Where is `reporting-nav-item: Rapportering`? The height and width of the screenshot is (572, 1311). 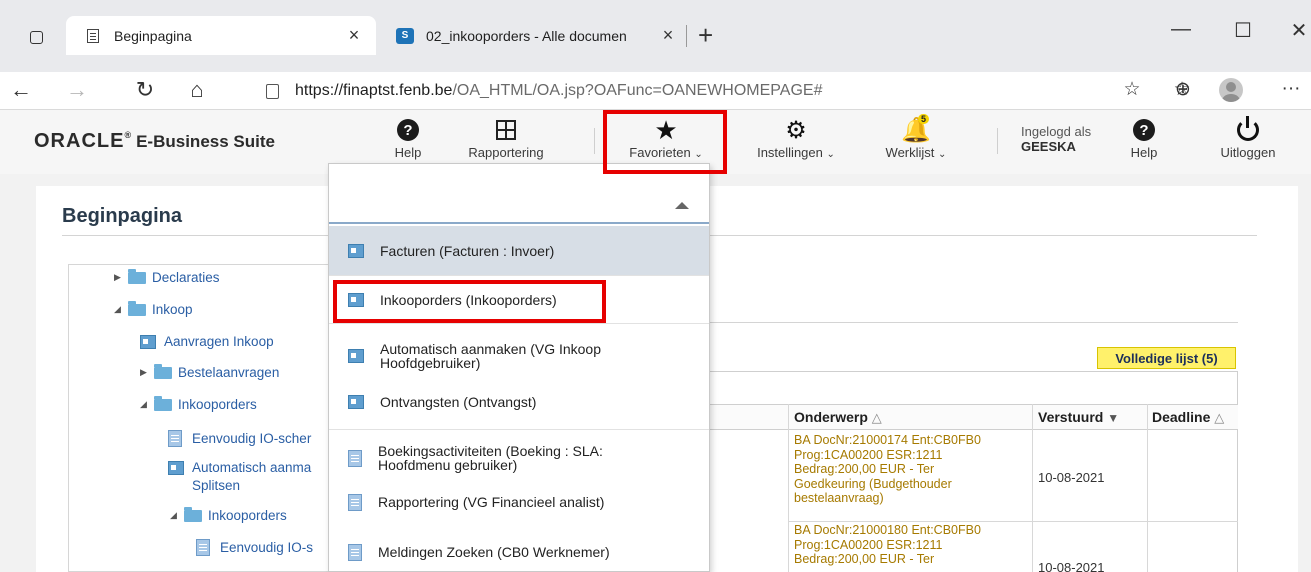
reporting-nav-item: Rapportering is located at coordinates (506, 137).